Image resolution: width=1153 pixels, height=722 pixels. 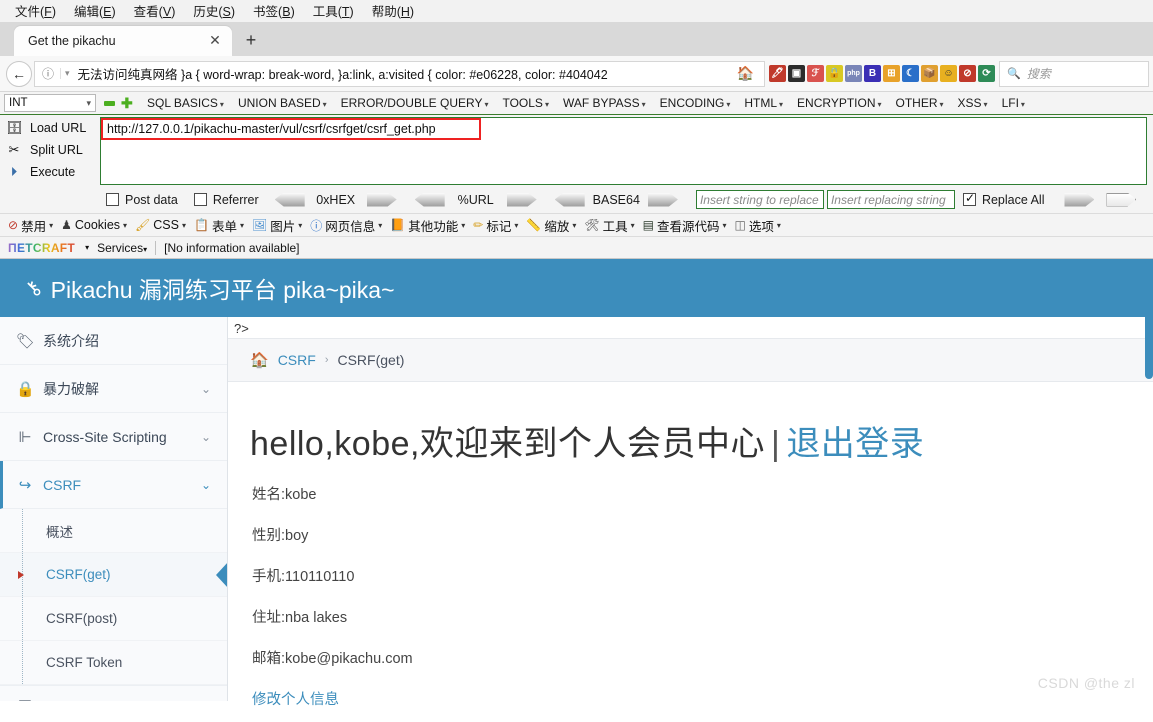 What do you see at coordinates (920, 103) in the screenshot?
I see `hackbar-menu-other: OTHER ▾` at bounding box center [920, 103].